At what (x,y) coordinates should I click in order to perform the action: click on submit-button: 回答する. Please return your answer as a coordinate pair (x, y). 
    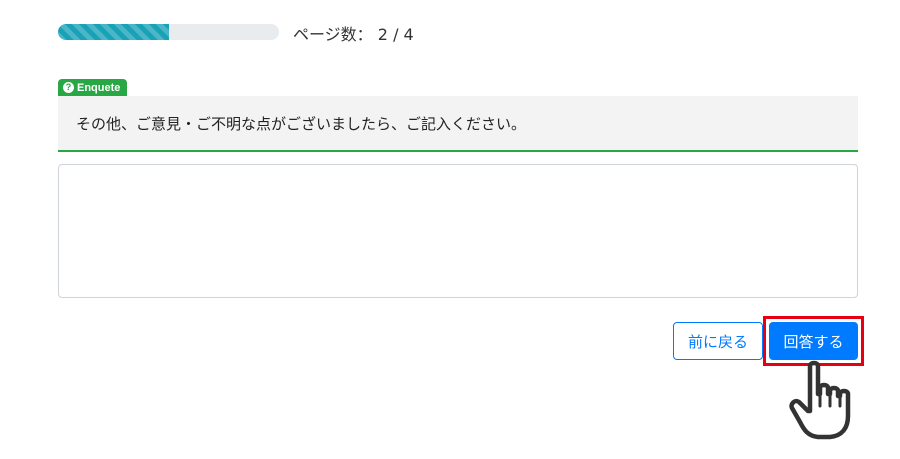
    Looking at the image, I should click on (813, 341).